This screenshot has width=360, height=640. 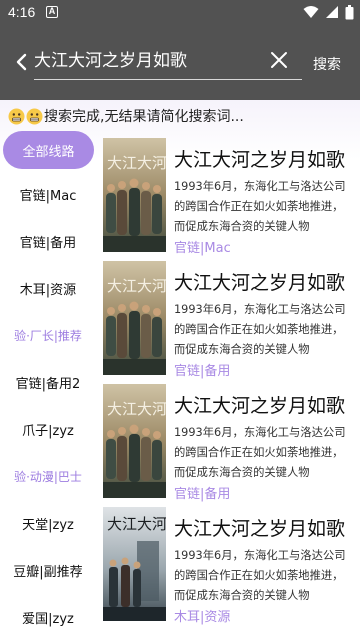 What do you see at coordinates (349, 11) in the screenshot?
I see `battery-icon` at bounding box center [349, 11].